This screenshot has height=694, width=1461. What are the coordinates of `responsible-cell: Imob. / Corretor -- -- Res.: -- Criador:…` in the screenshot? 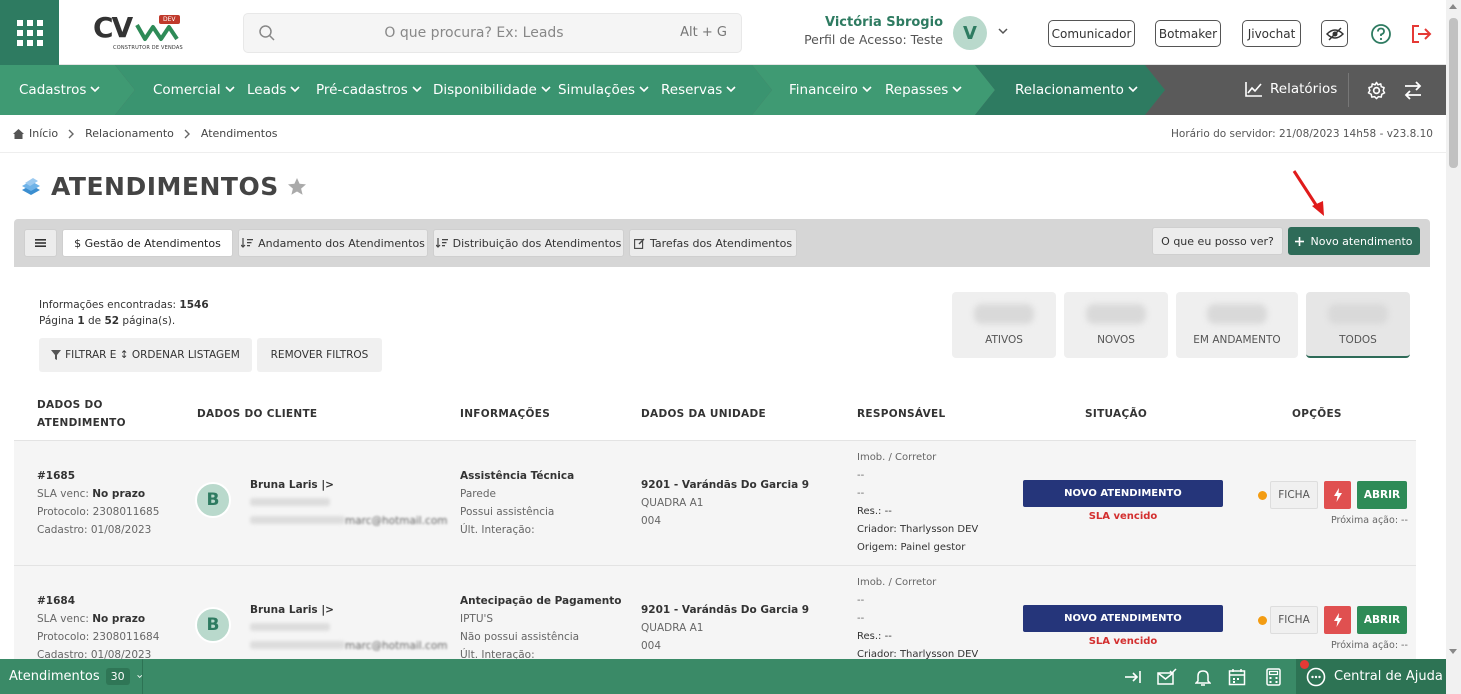 It's located at (918, 502).